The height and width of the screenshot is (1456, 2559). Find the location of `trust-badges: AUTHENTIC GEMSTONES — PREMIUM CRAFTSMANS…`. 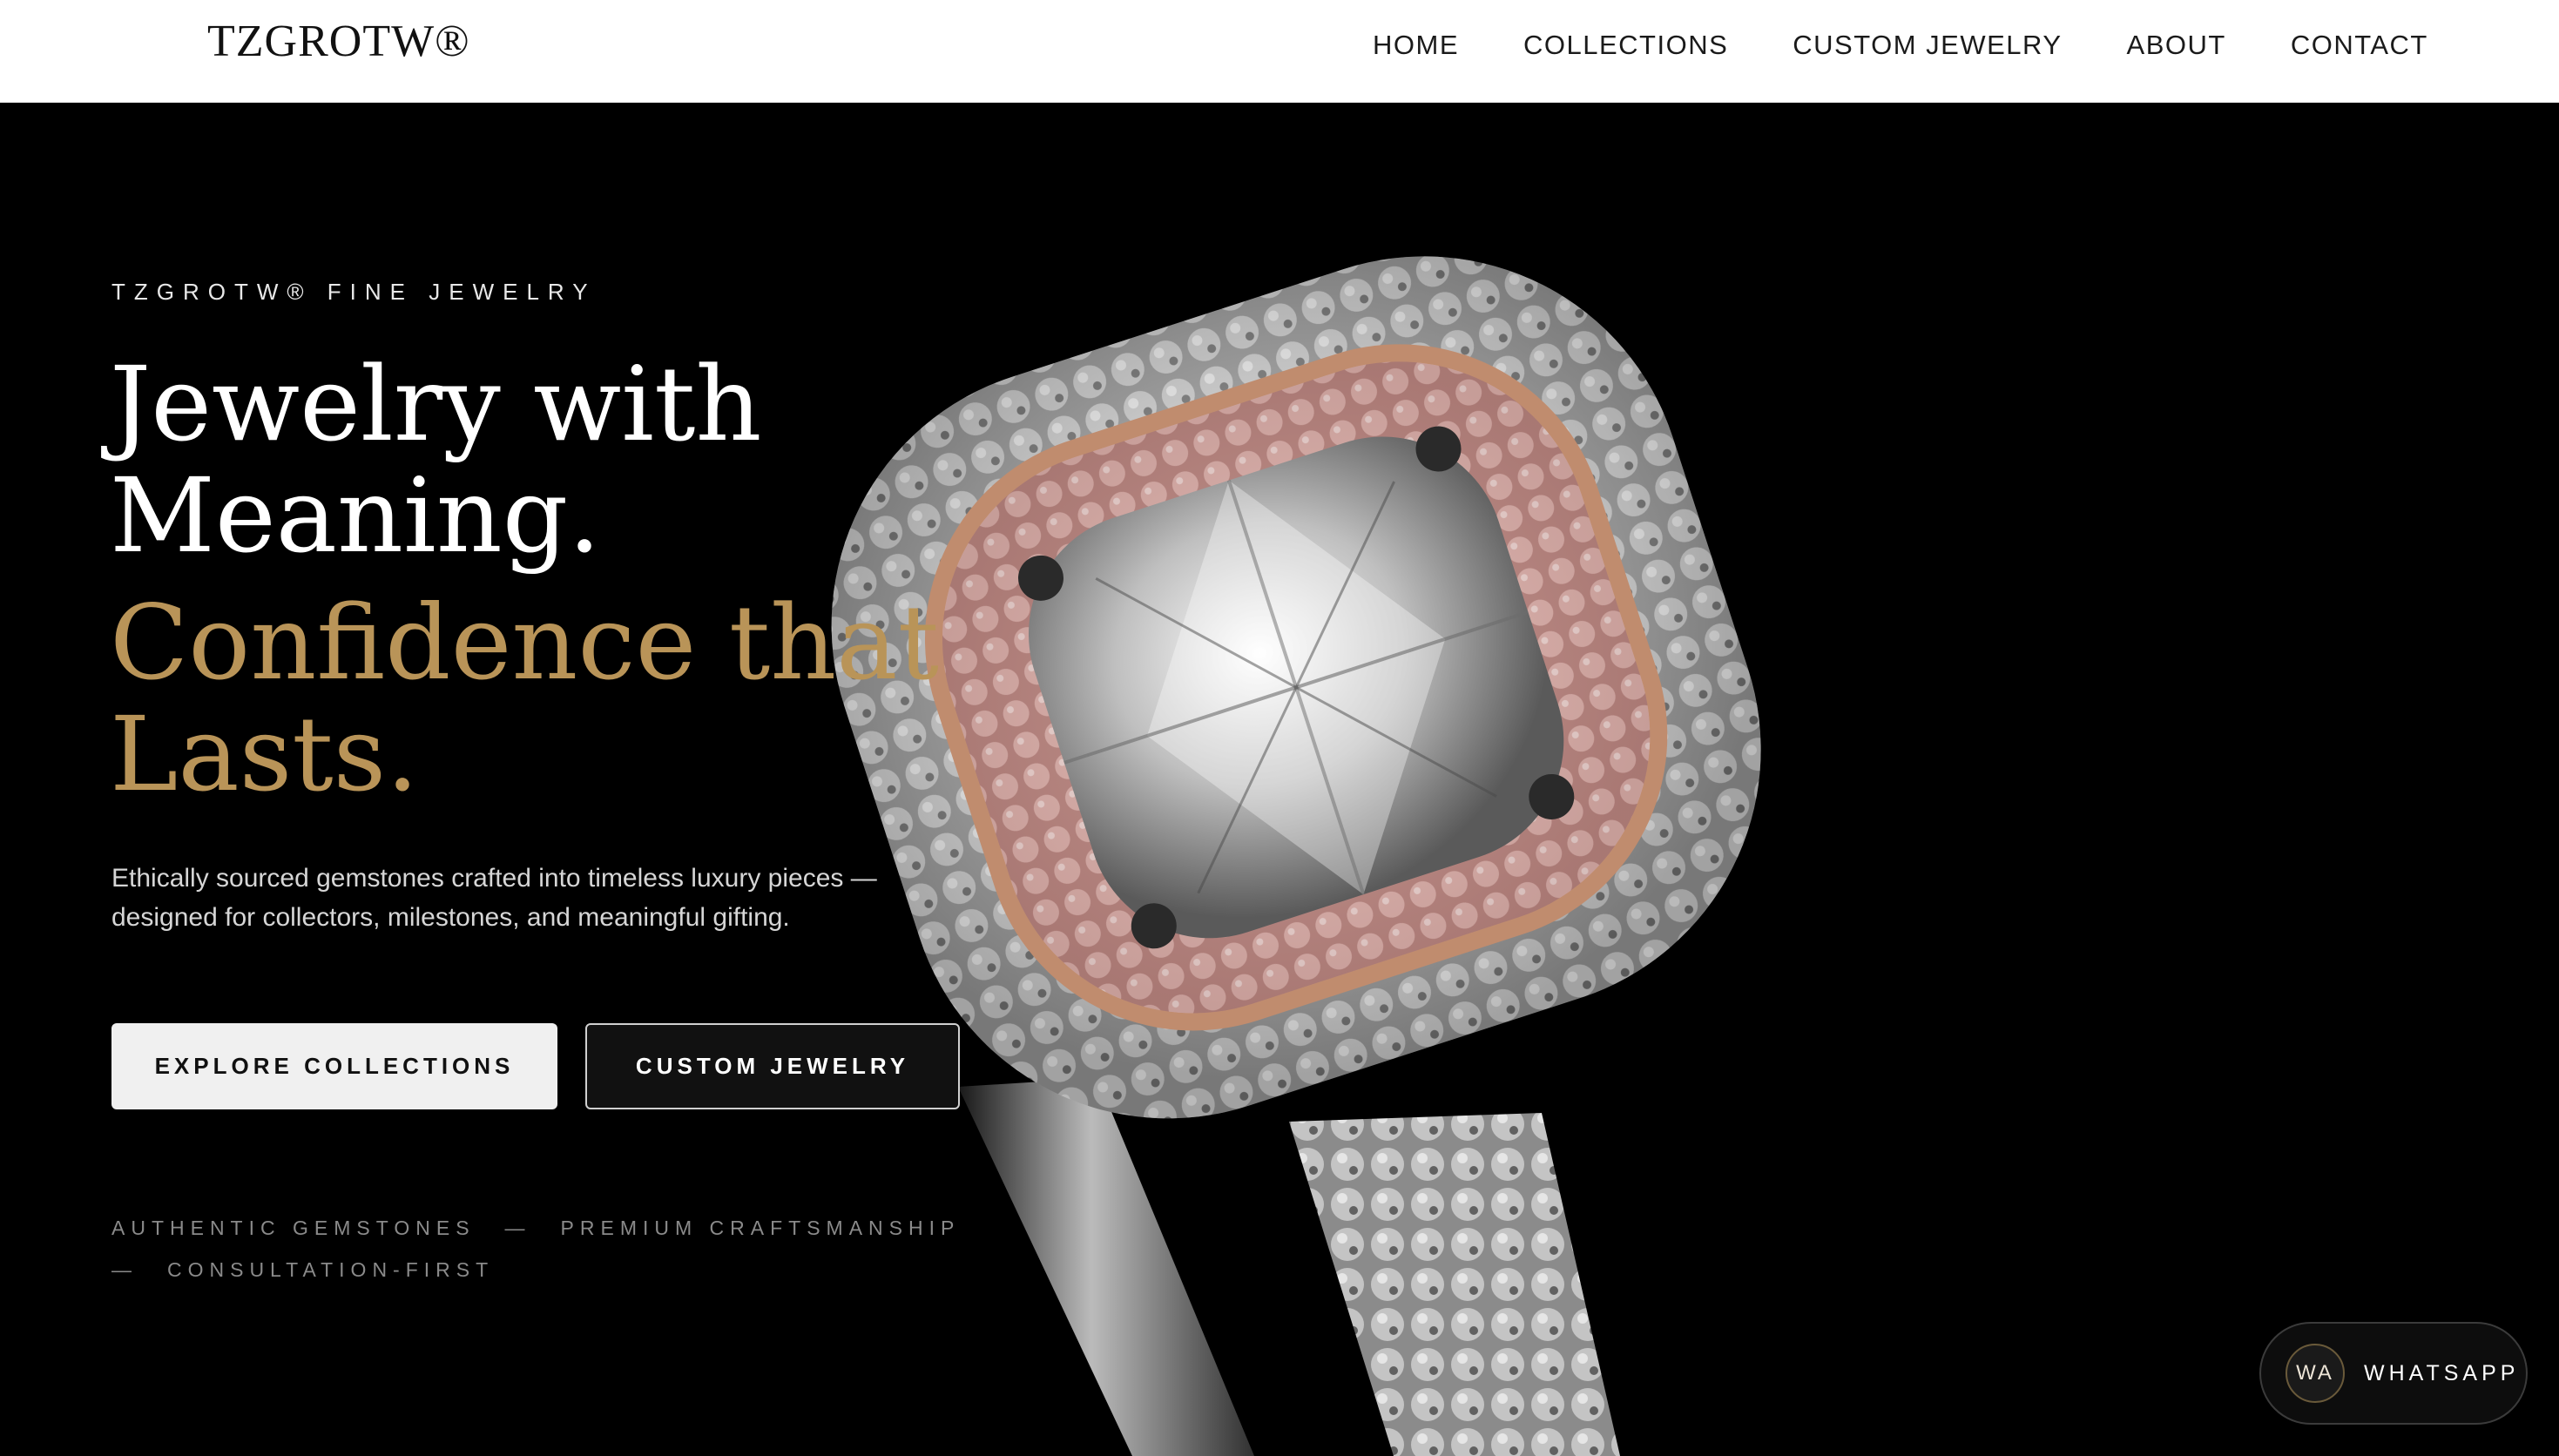

trust-badges: AUTHENTIC GEMSTONES — PREMIUM CRAFTSMANS… is located at coordinates (535, 1249).